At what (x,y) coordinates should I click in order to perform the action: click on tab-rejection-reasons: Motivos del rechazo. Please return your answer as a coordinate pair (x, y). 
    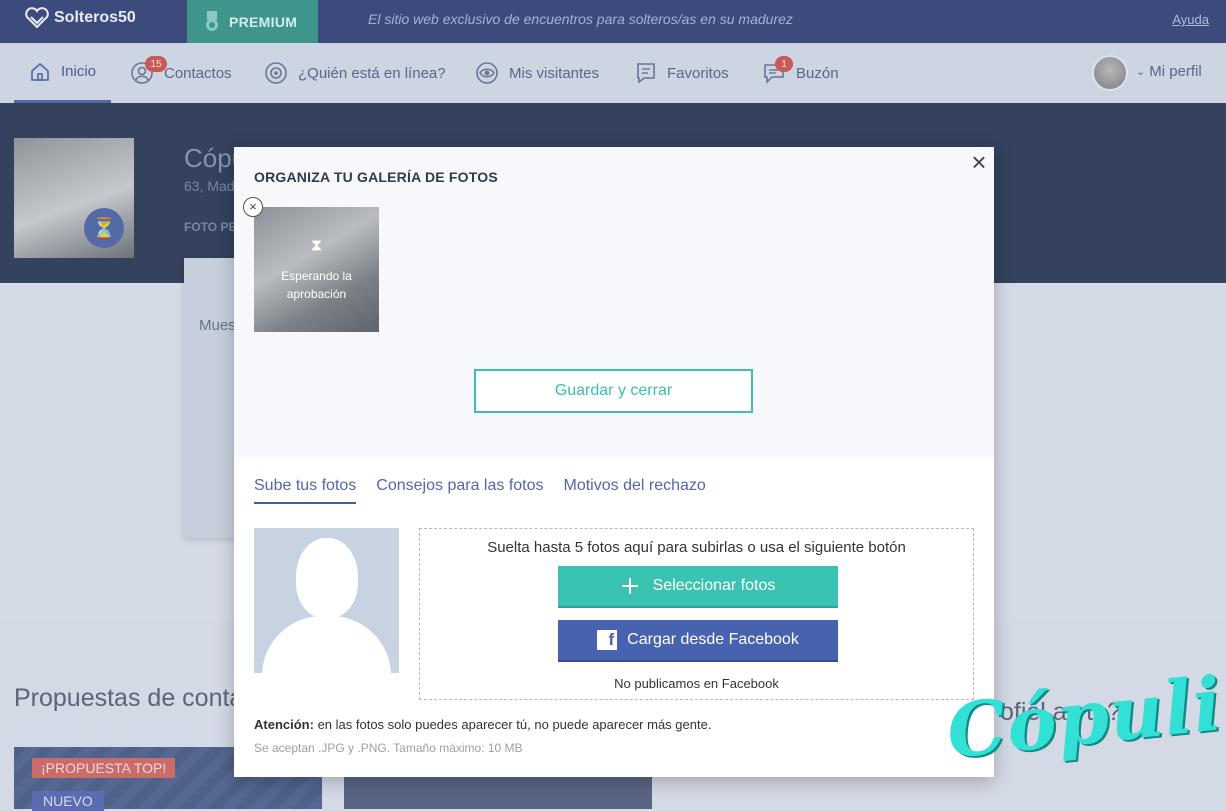
    Looking at the image, I should click on (635, 490).